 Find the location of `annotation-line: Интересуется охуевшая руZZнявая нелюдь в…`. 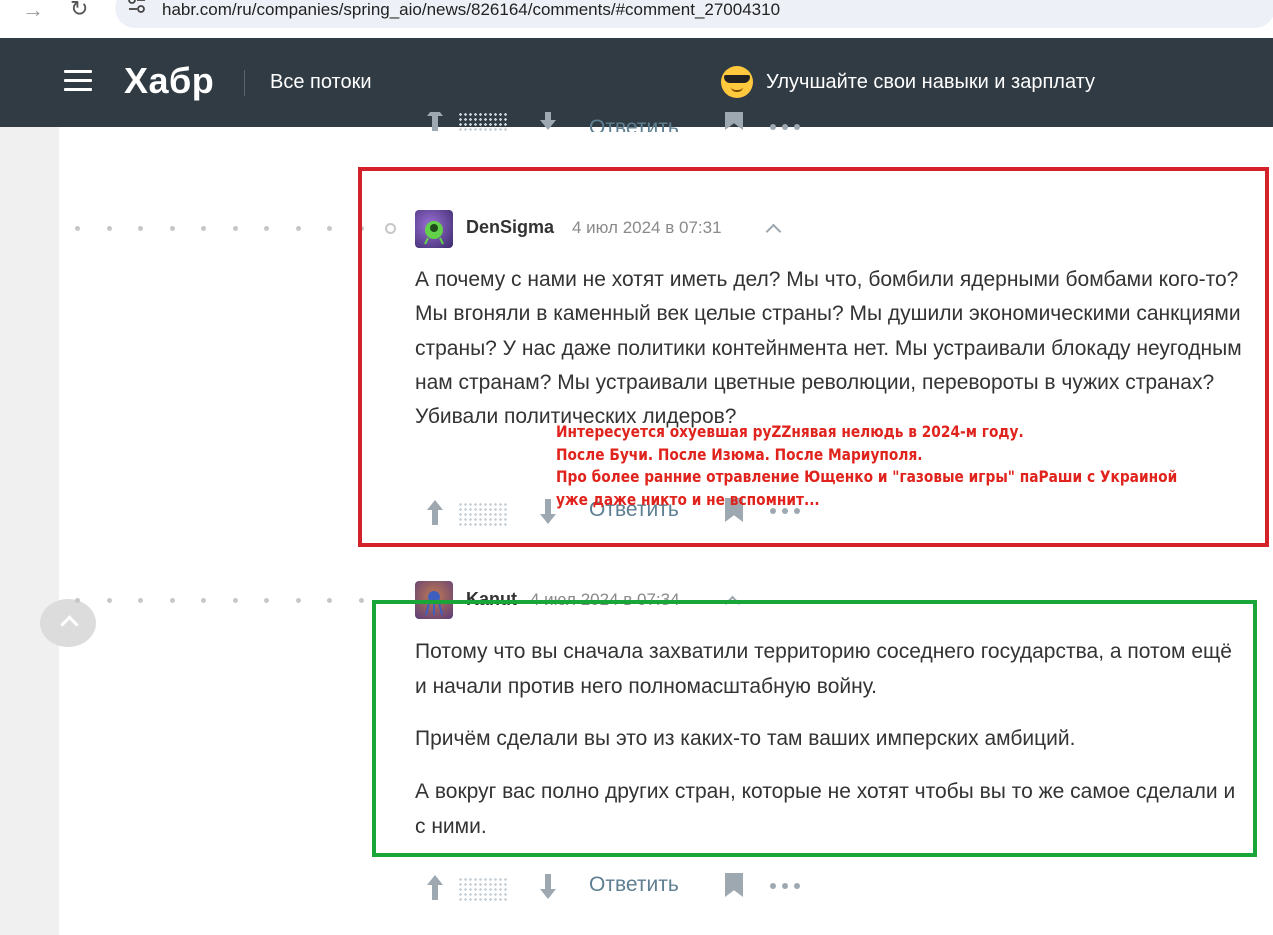

annotation-line: Интересуется охуевшая руZZнявая нелюдь в… is located at coordinates (790, 431).